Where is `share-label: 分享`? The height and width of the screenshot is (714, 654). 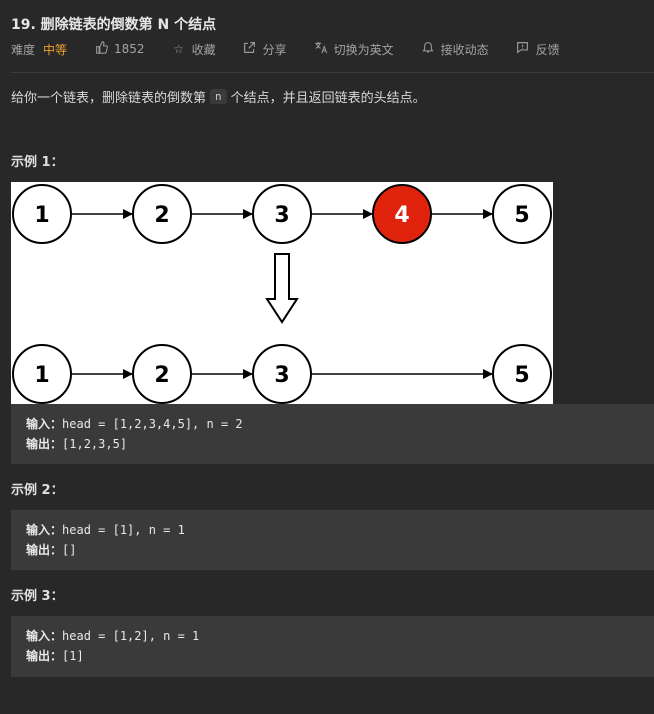 share-label: 分享 is located at coordinates (274, 49).